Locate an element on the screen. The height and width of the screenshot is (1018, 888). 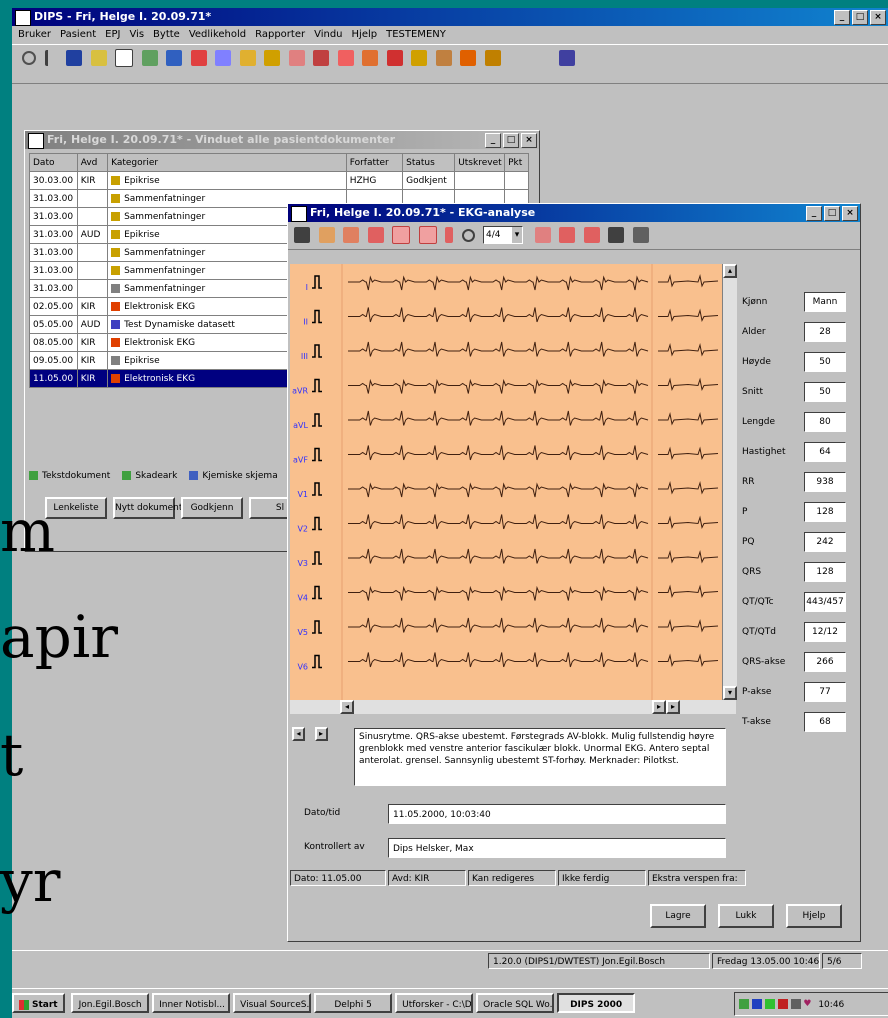
orders-icon is located at coordinates (492, 58).